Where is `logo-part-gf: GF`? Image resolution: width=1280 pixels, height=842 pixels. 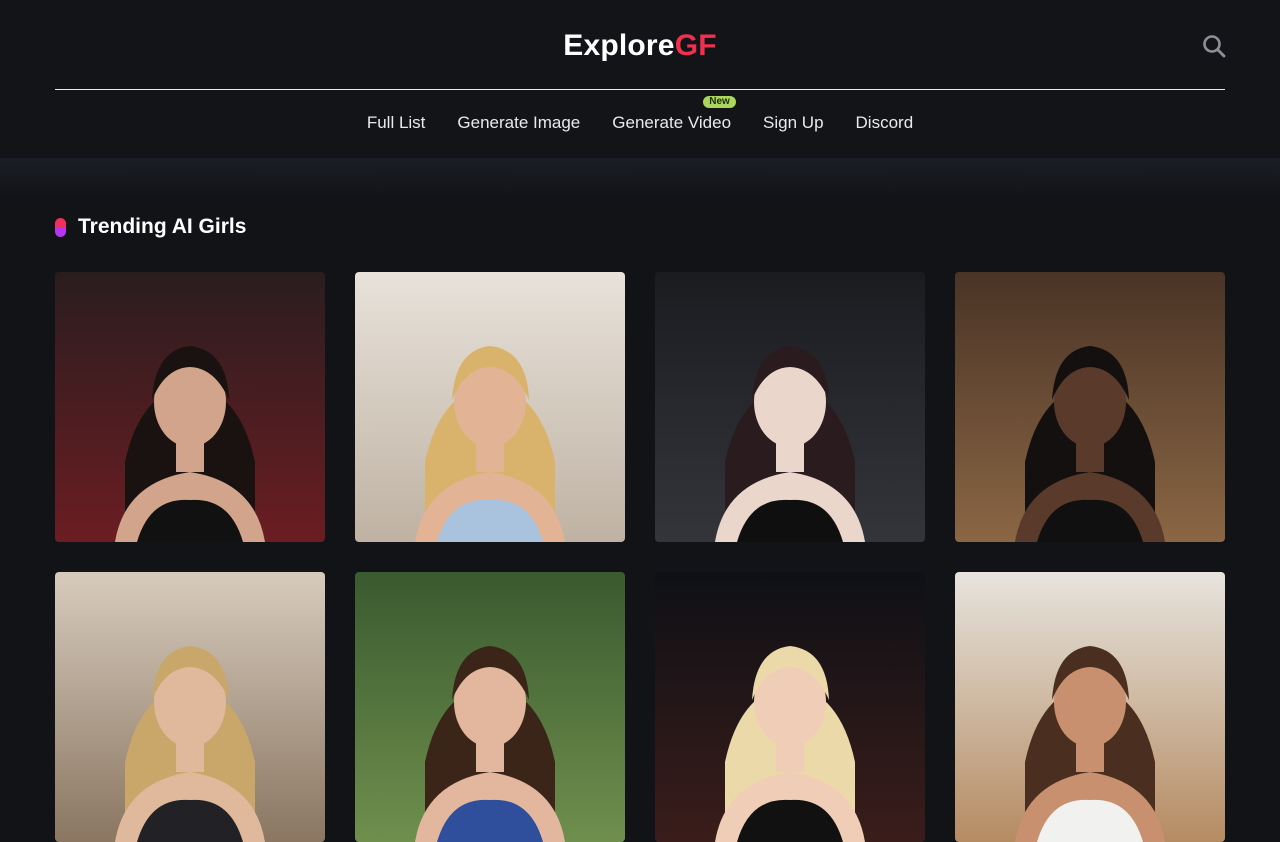 logo-part-gf: GF is located at coordinates (695, 45).